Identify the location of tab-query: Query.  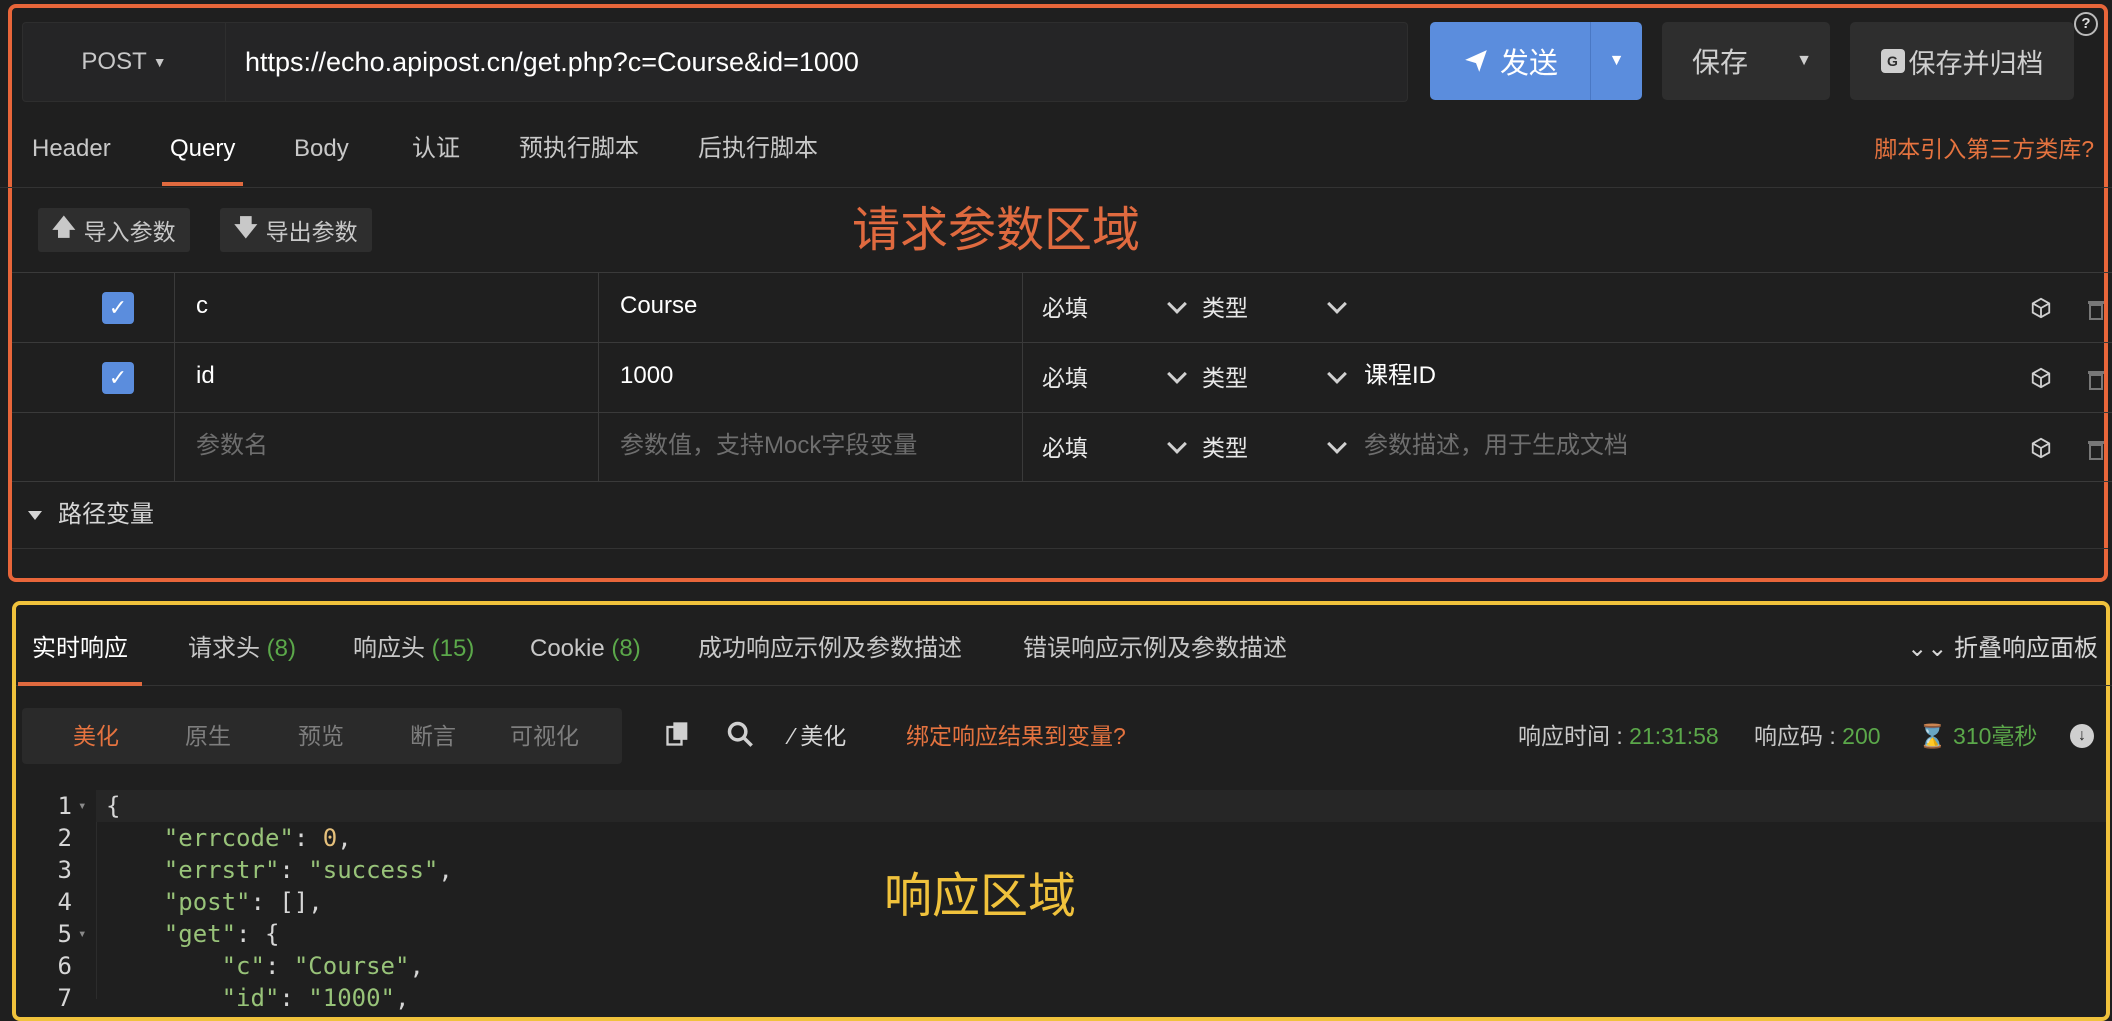
(202, 153).